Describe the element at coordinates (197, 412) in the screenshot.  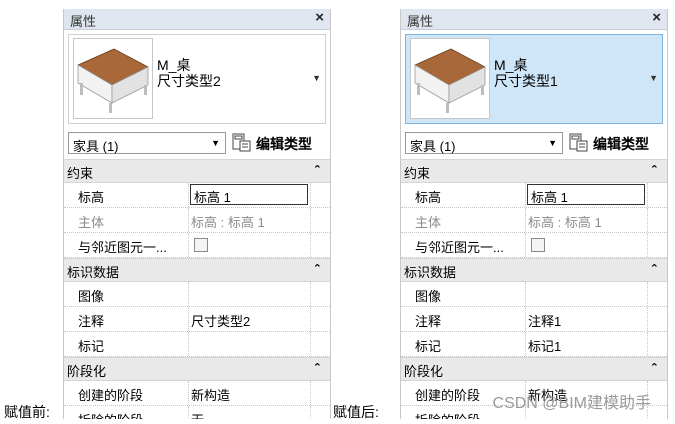
I see `table-row: 拆除的阶段无` at that location.